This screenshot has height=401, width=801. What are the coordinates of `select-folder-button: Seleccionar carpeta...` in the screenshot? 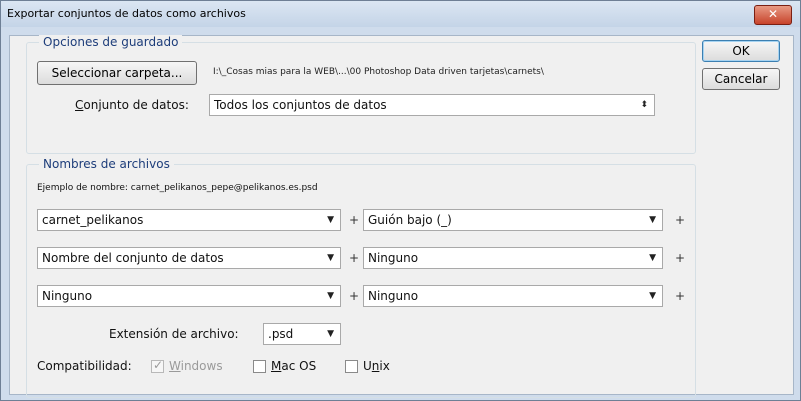 It's located at (117, 73).